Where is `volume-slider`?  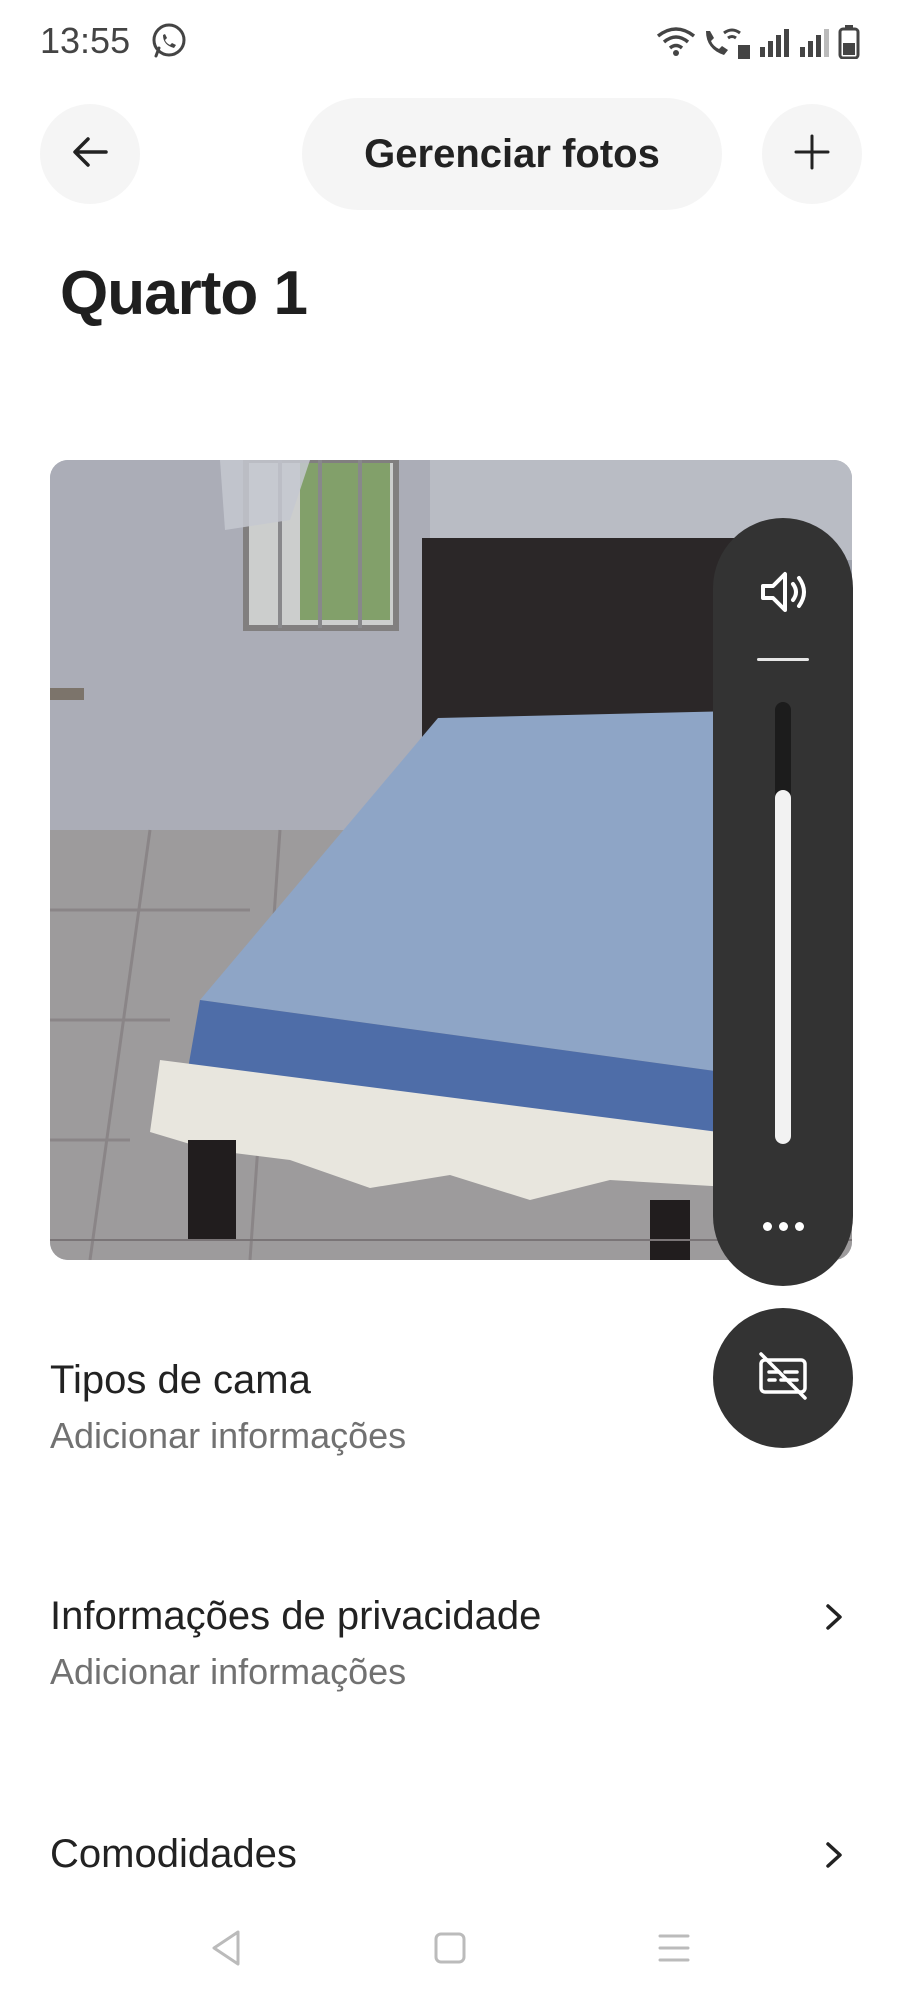 volume-slider is located at coordinates (783, 923).